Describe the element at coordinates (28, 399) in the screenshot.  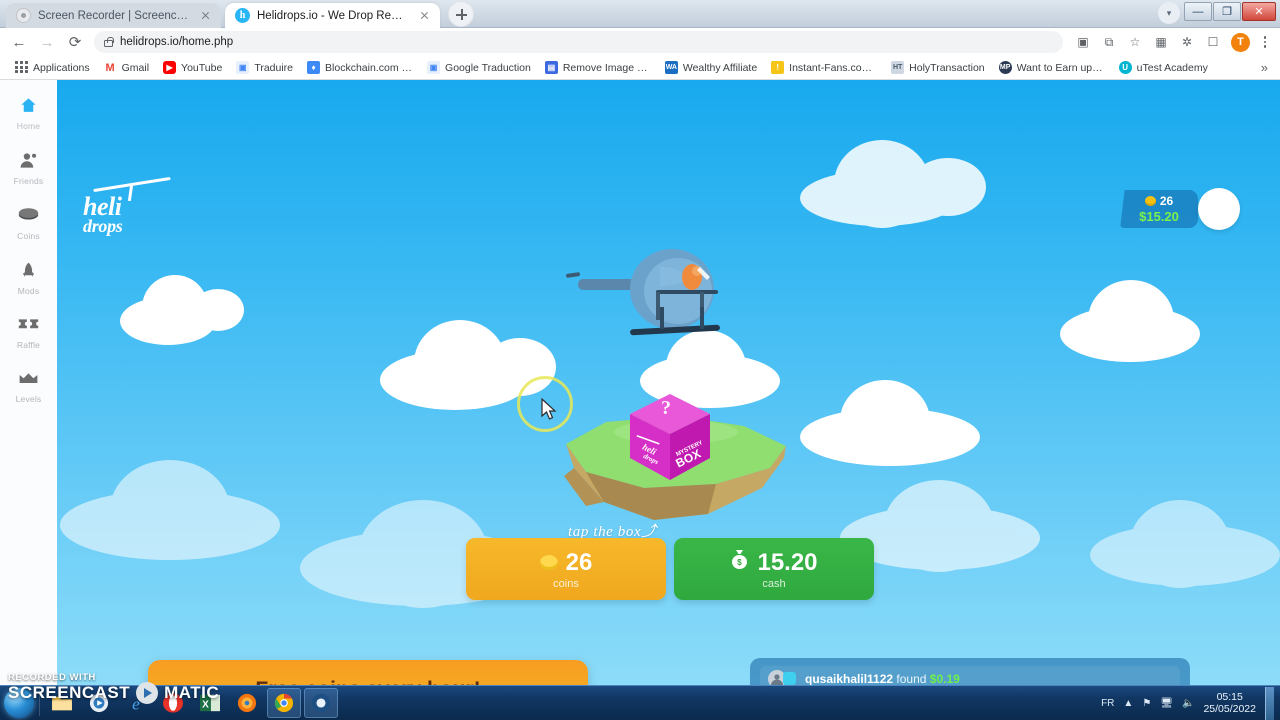
I see `sidebar-item-label: Levels` at that location.